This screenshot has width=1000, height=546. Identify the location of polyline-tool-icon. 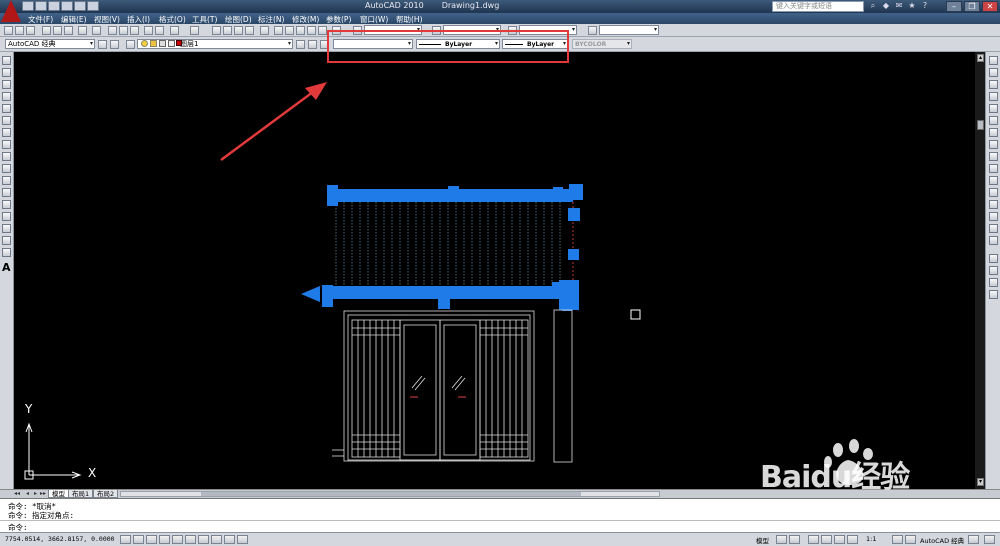
(6, 84).